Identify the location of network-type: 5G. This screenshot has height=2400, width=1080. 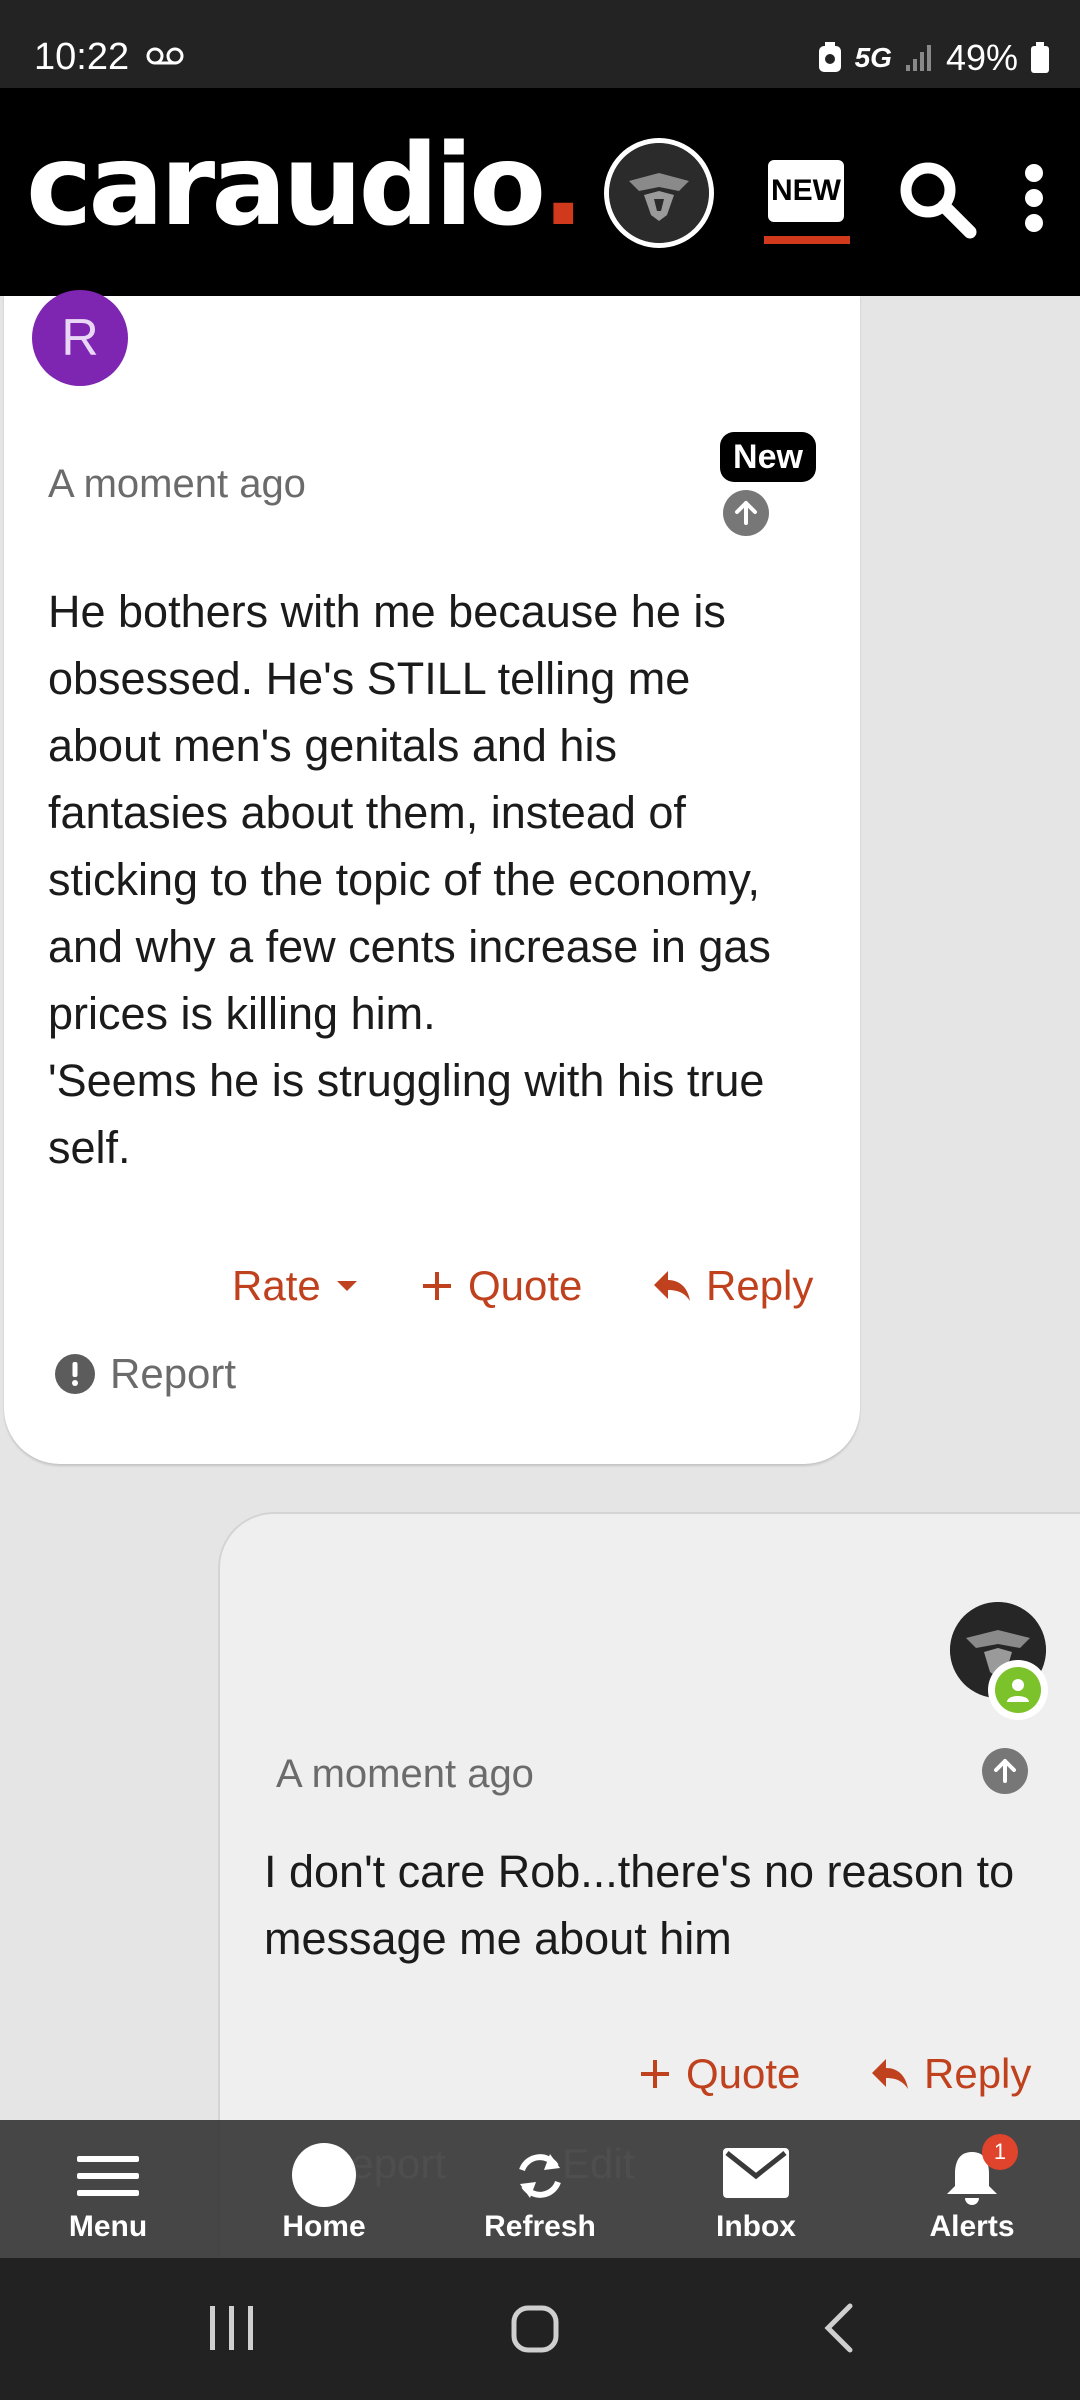
(873, 57).